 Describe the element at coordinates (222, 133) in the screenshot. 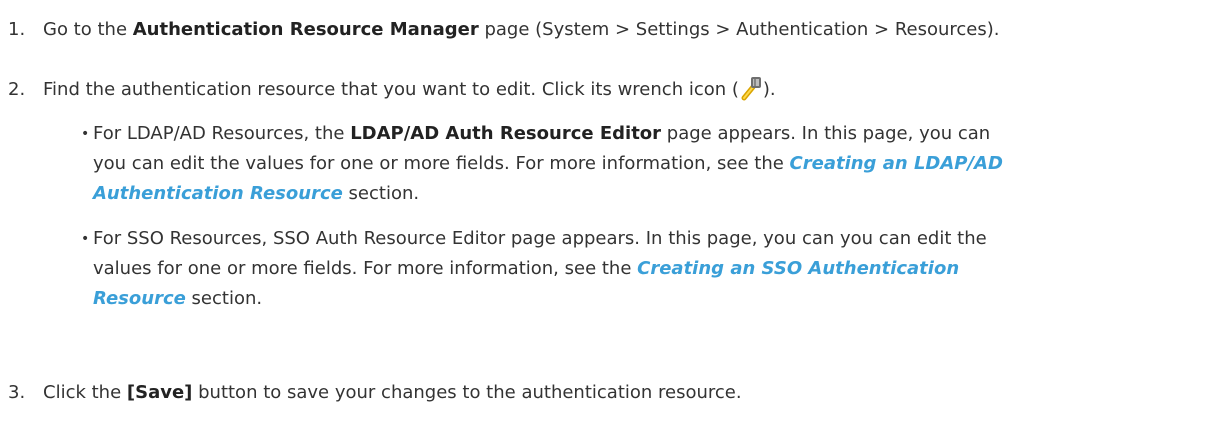

I see `bullet-text: For LDAP/AD Resources, the` at that location.